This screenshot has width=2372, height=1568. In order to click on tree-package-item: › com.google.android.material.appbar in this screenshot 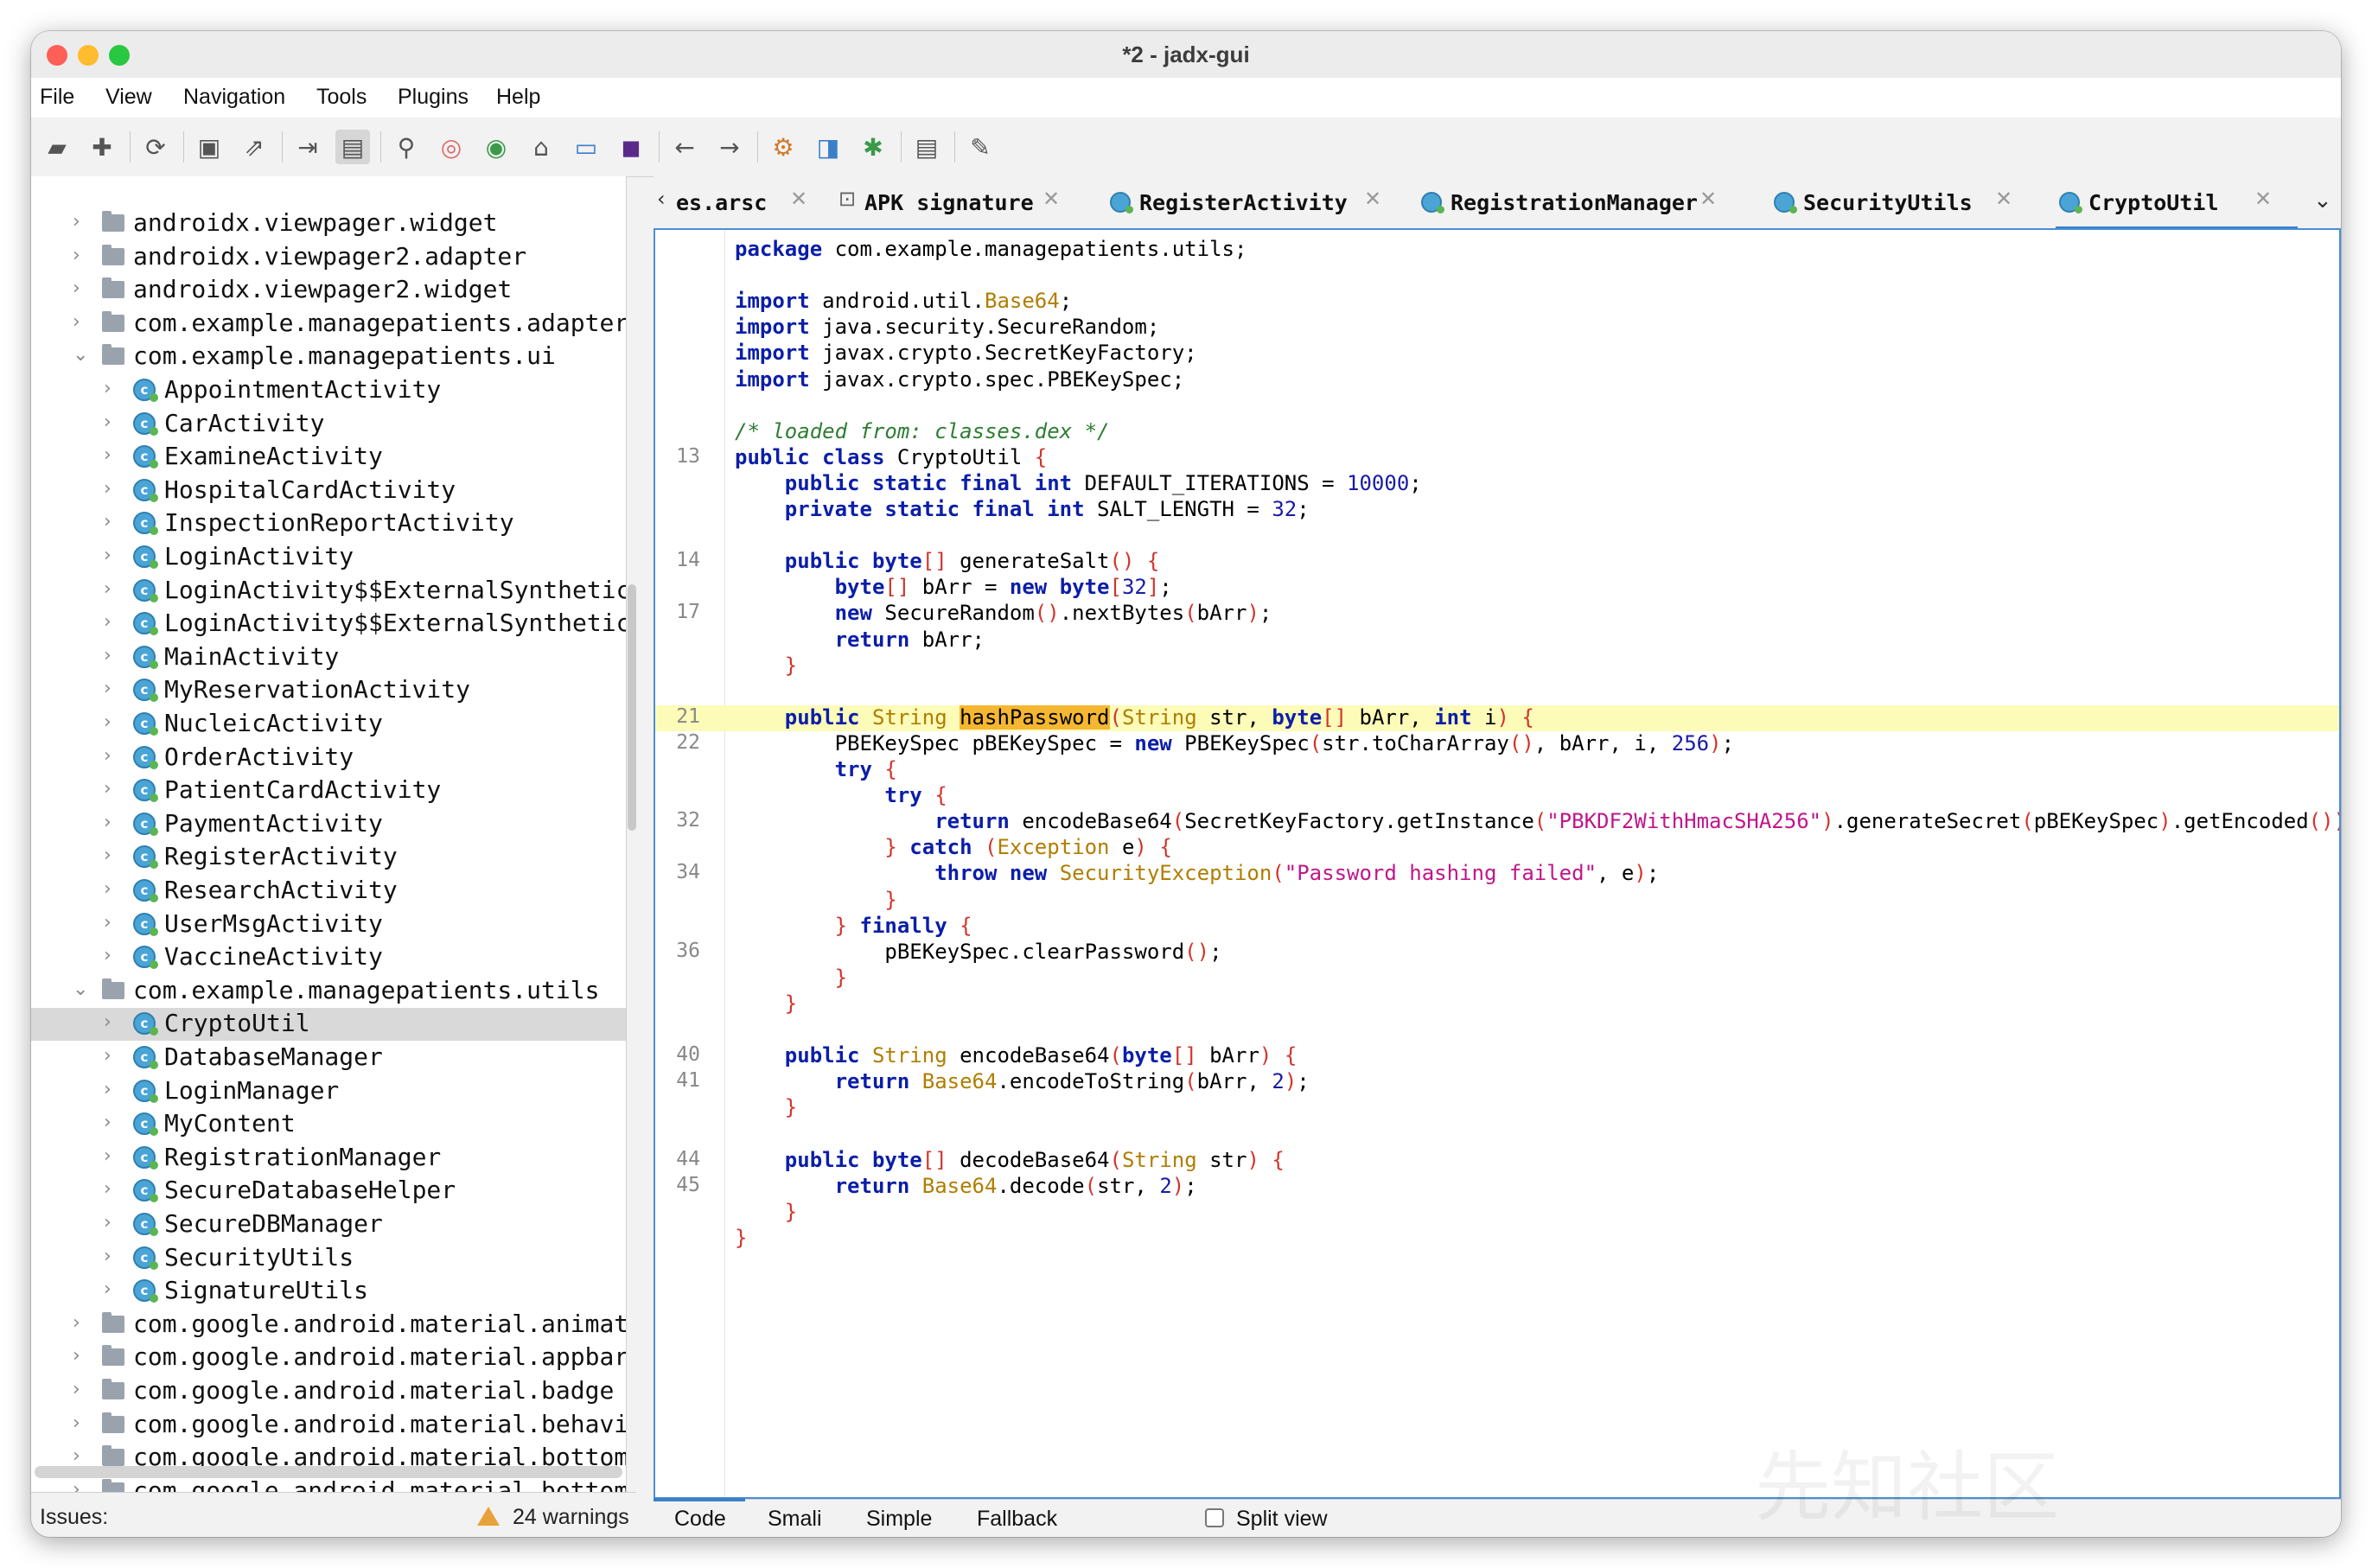, I will do `click(328, 1358)`.